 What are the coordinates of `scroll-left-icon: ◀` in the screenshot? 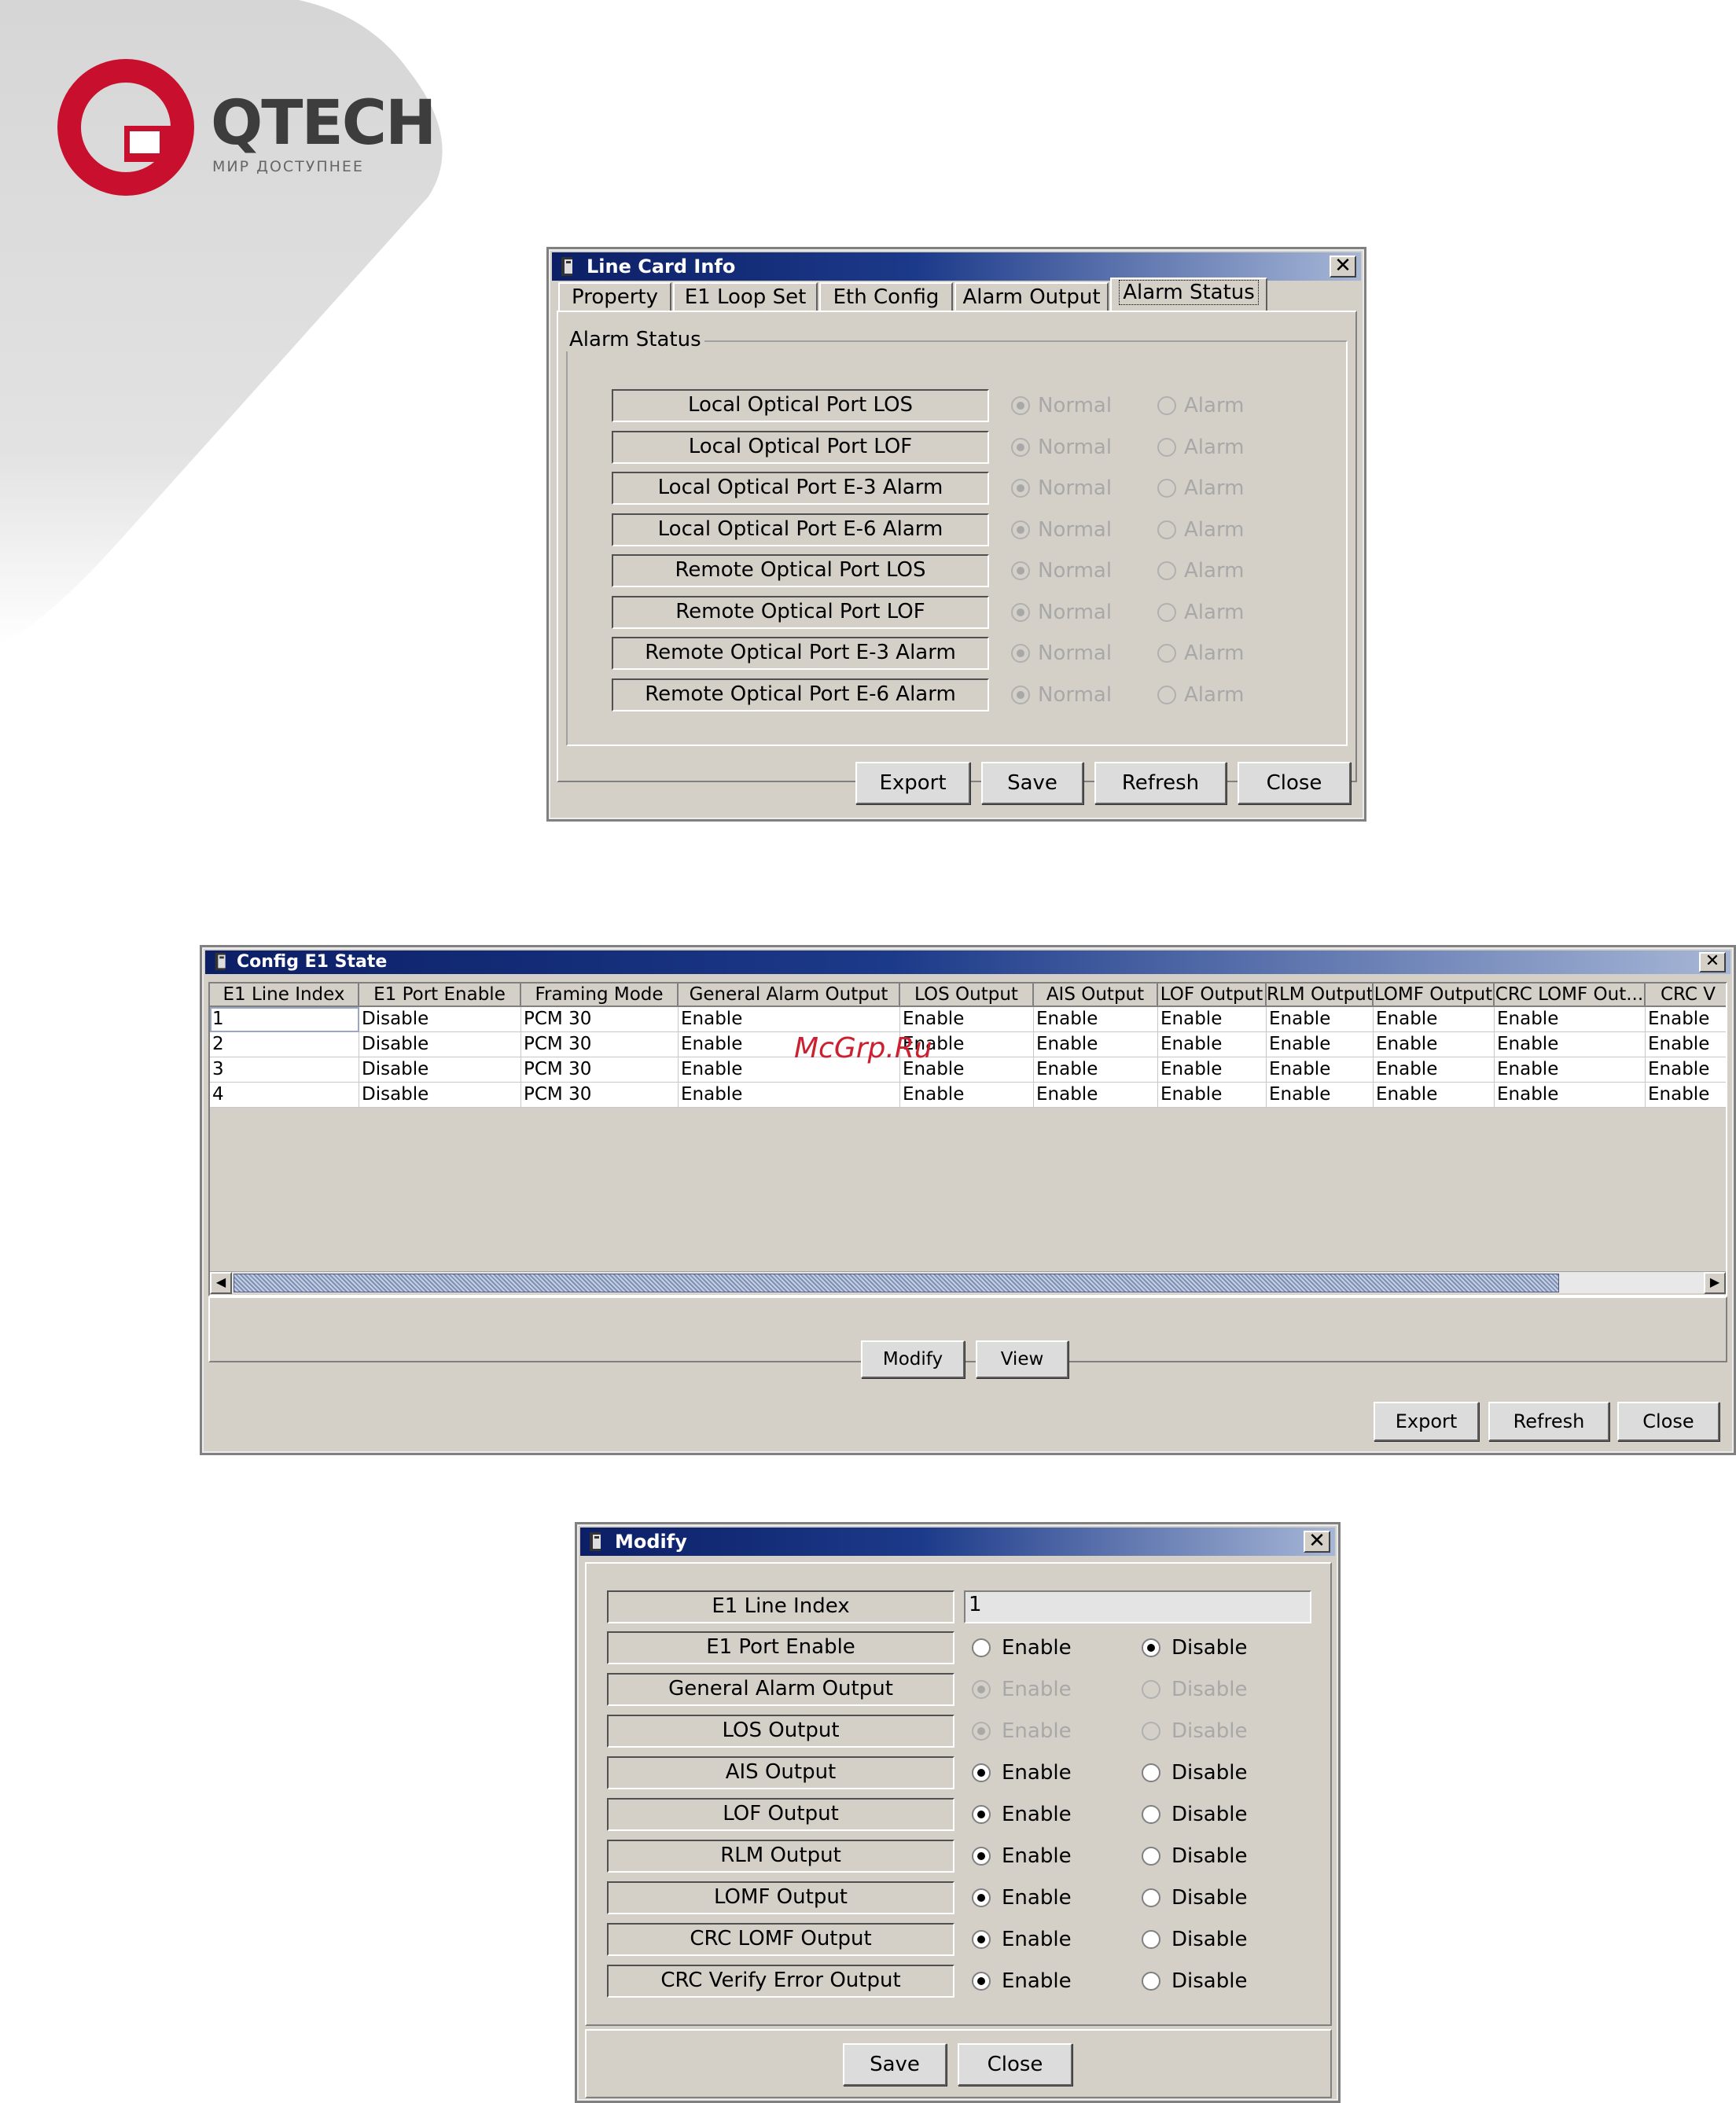 It's located at (221, 1283).